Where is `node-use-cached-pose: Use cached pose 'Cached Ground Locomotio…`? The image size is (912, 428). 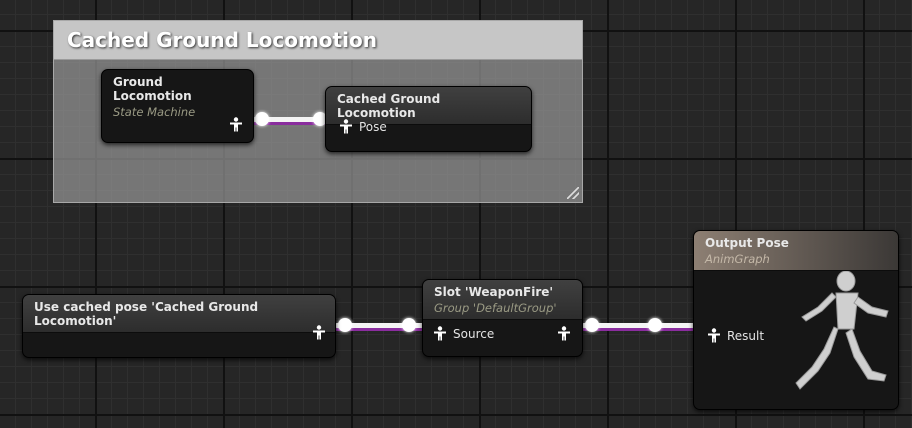
node-use-cached-pose: Use cached pose 'Cached Ground Locomotio… is located at coordinates (179, 326).